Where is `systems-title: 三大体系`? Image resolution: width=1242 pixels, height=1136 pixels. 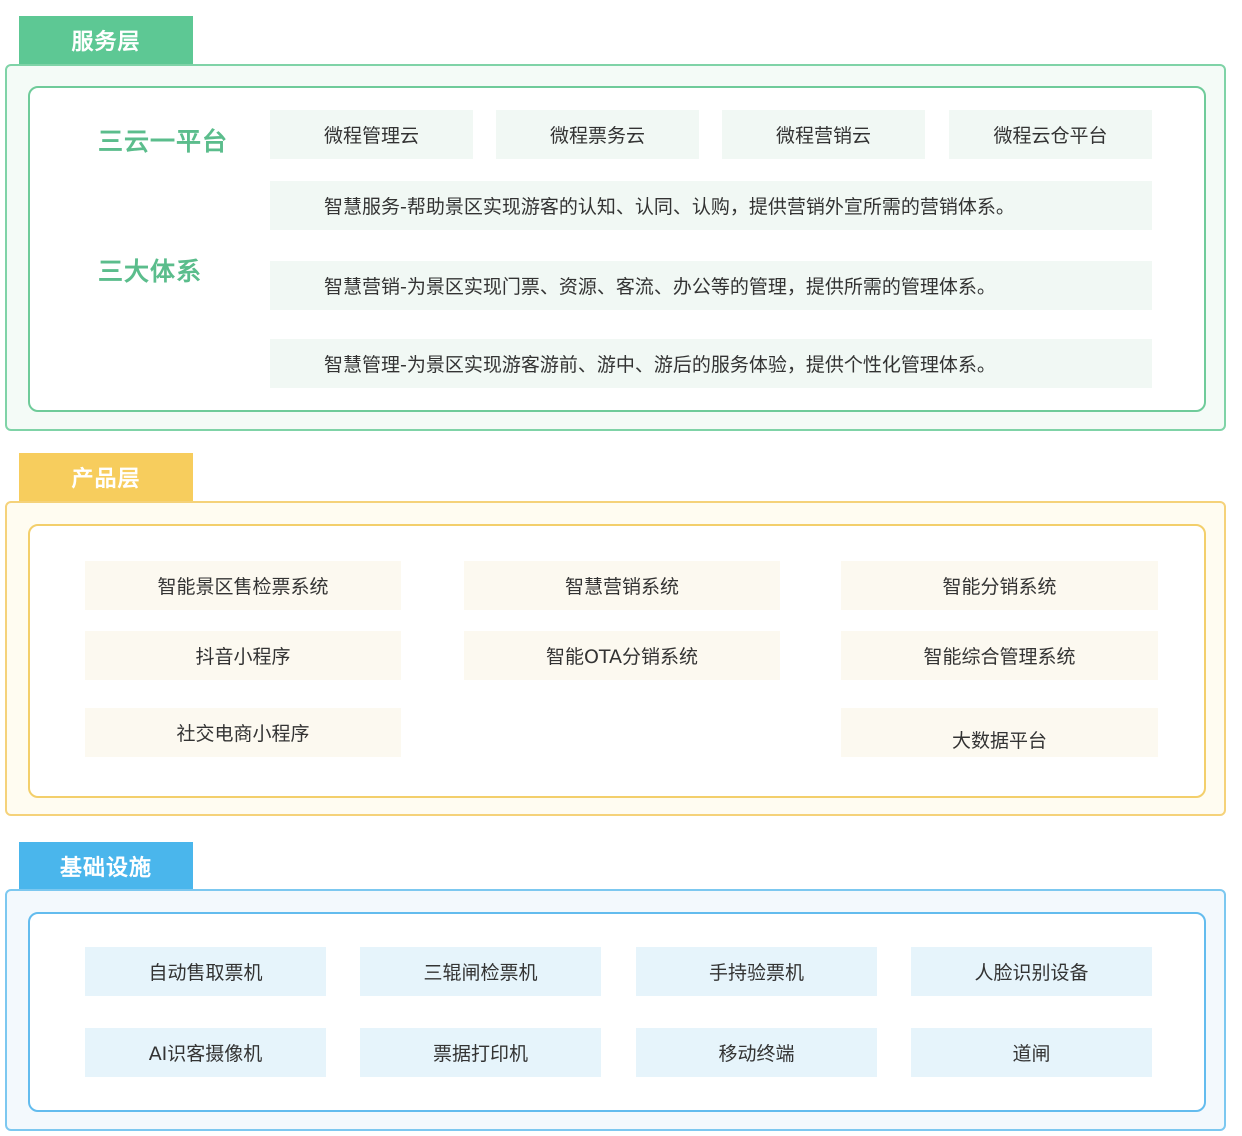
systems-title: 三大体系 is located at coordinates (150, 271).